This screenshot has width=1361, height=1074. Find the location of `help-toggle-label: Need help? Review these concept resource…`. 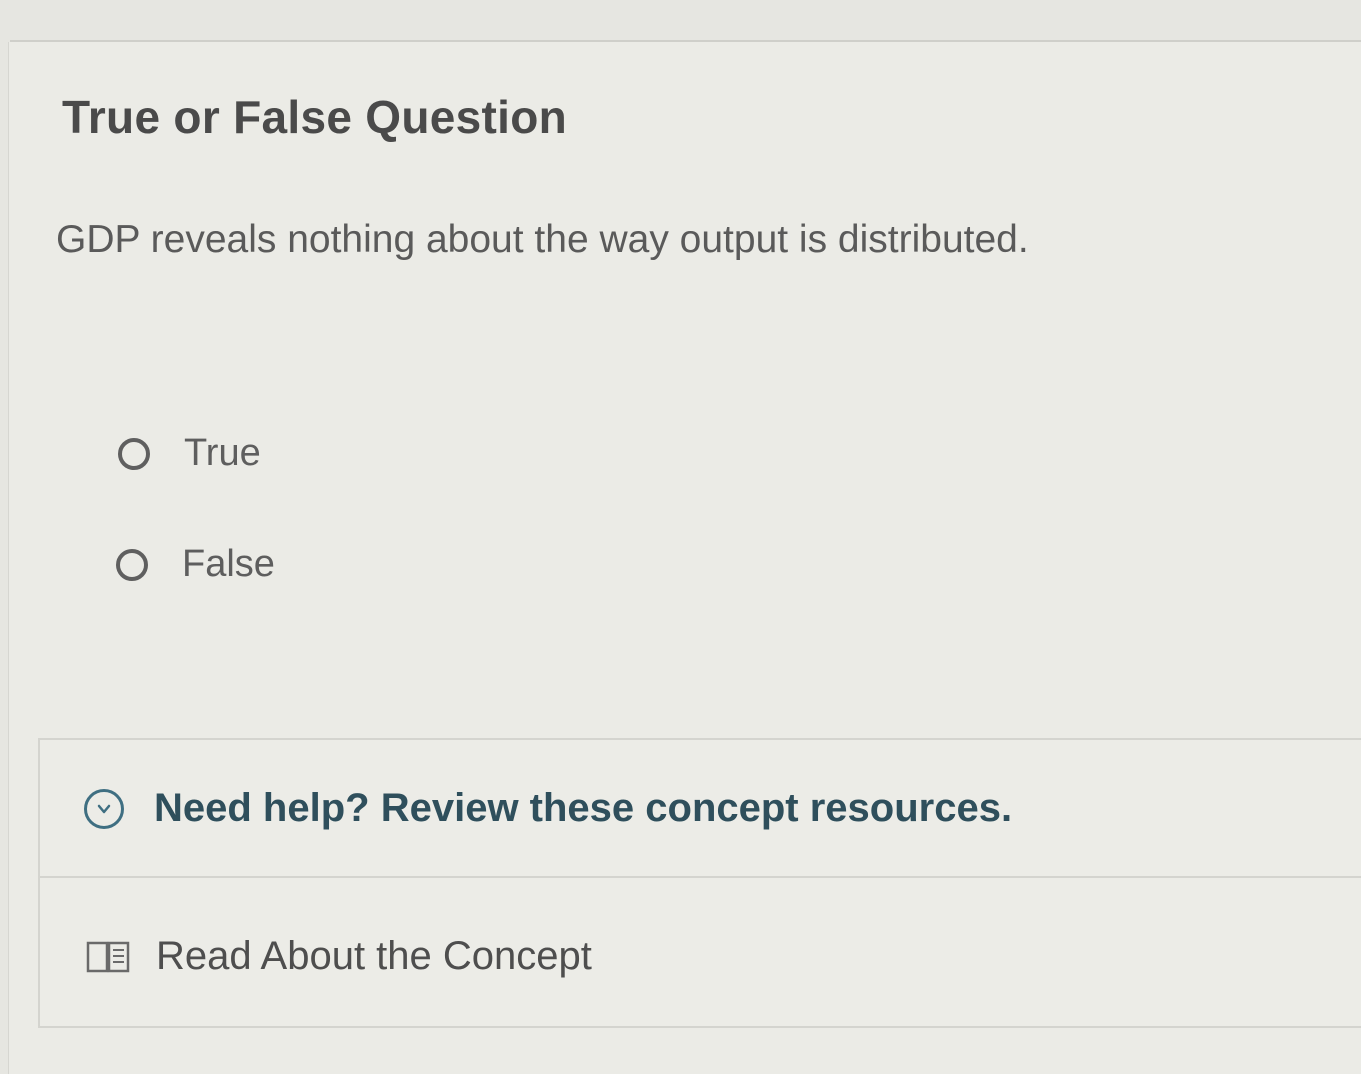

help-toggle-label: Need help? Review these concept resource… is located at coordinates (583, 808).